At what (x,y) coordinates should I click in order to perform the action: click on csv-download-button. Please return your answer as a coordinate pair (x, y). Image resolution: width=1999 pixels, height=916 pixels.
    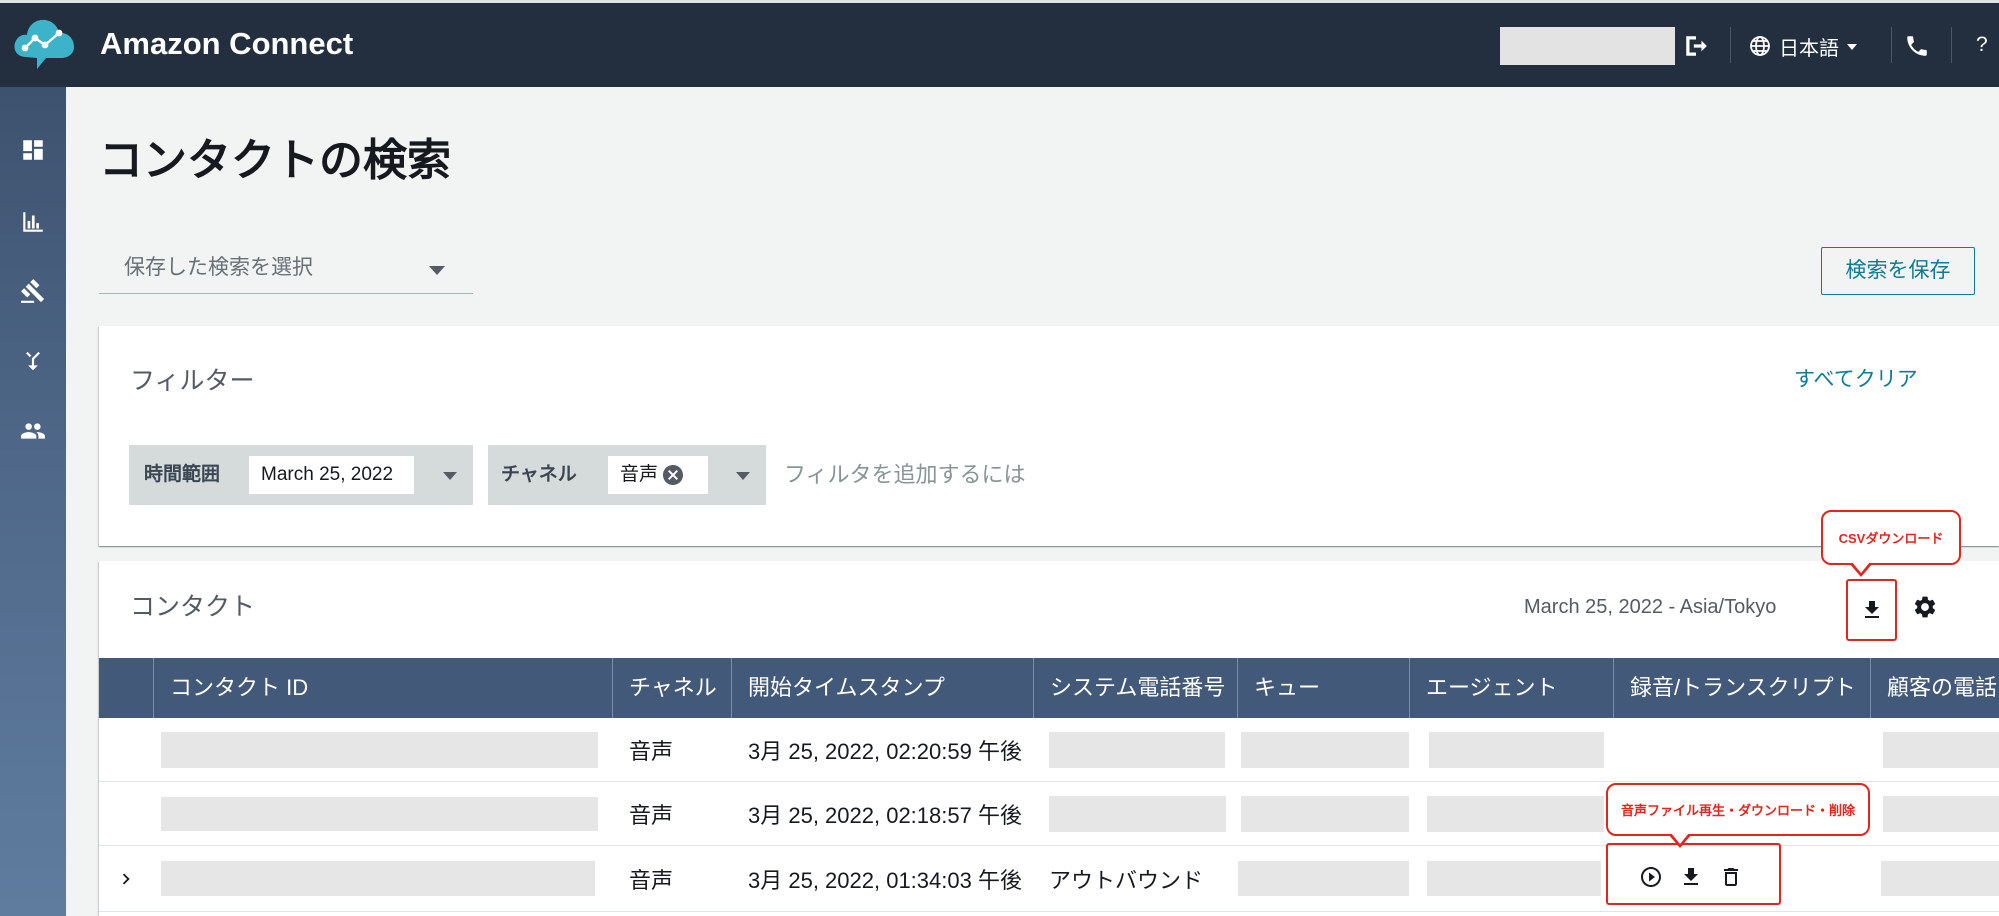
    Looking at the image, I should click on (1871, 610).